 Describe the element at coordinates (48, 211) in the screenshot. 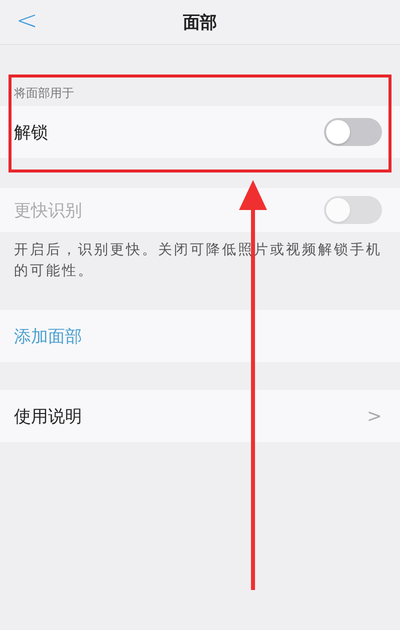

I see `setting-label: 更快识别` at that location.